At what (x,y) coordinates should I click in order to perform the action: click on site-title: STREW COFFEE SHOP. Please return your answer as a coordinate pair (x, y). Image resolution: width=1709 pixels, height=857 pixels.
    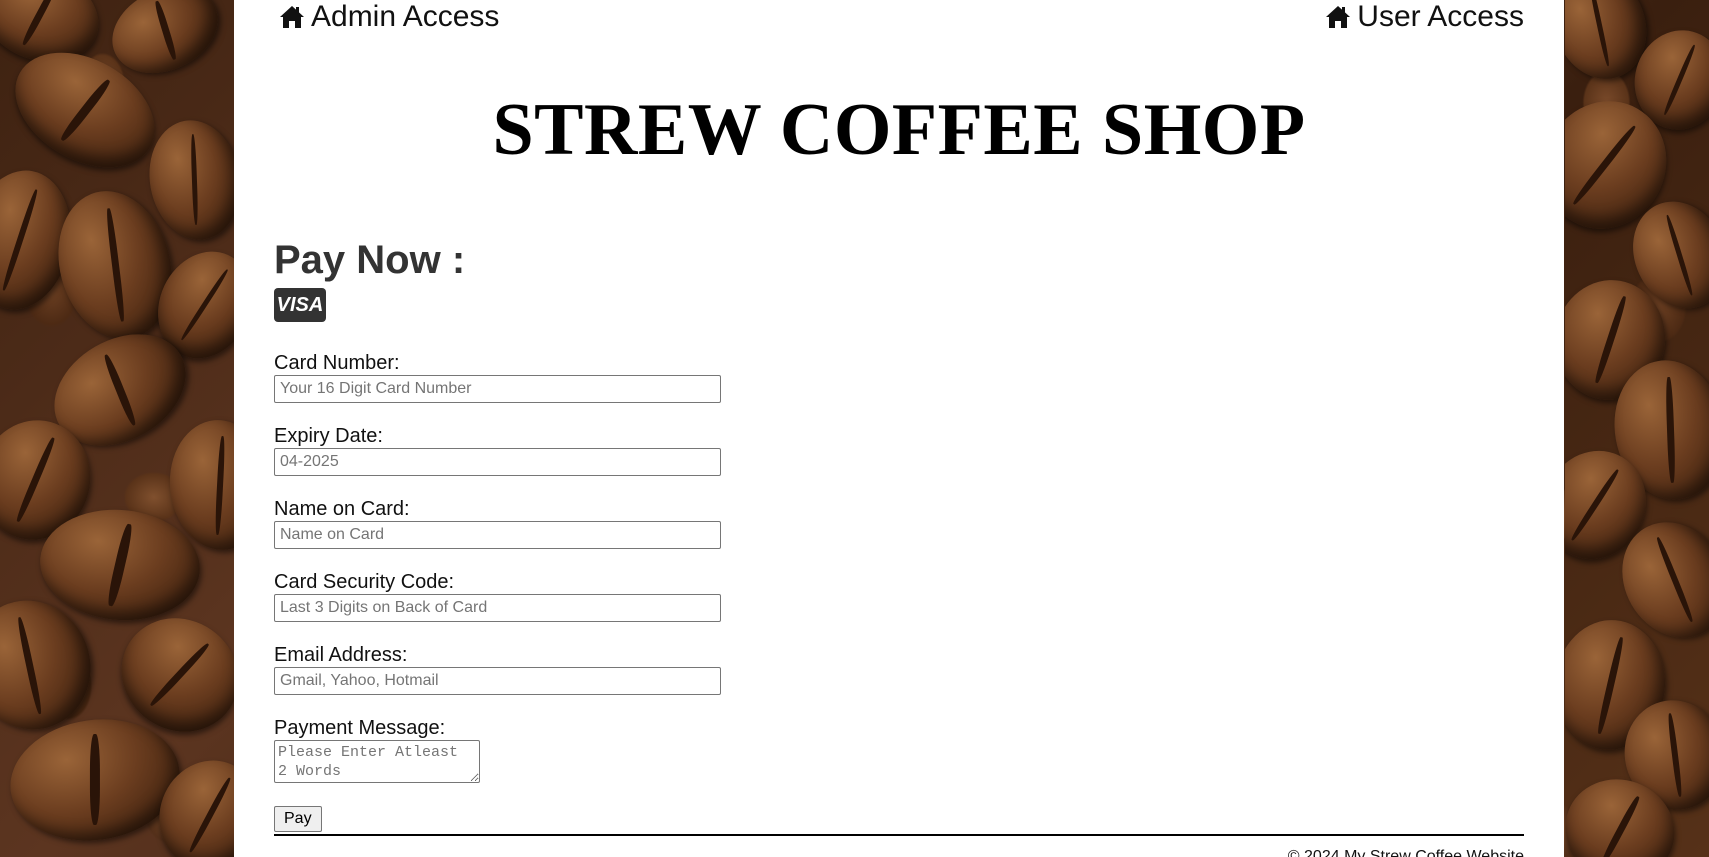
    Looking at the image, I should click on (899, 130).